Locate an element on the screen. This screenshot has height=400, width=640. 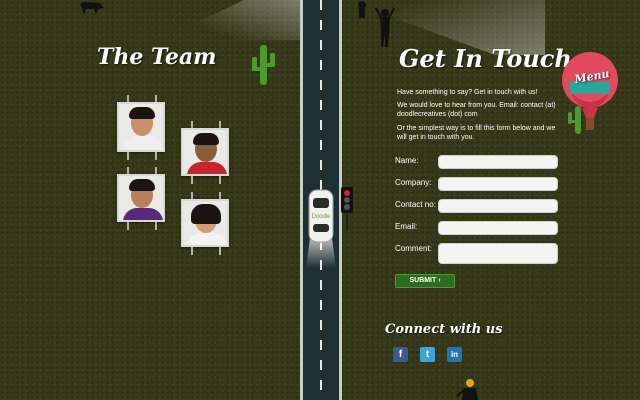
name-field is located at coordinates (498, 162).